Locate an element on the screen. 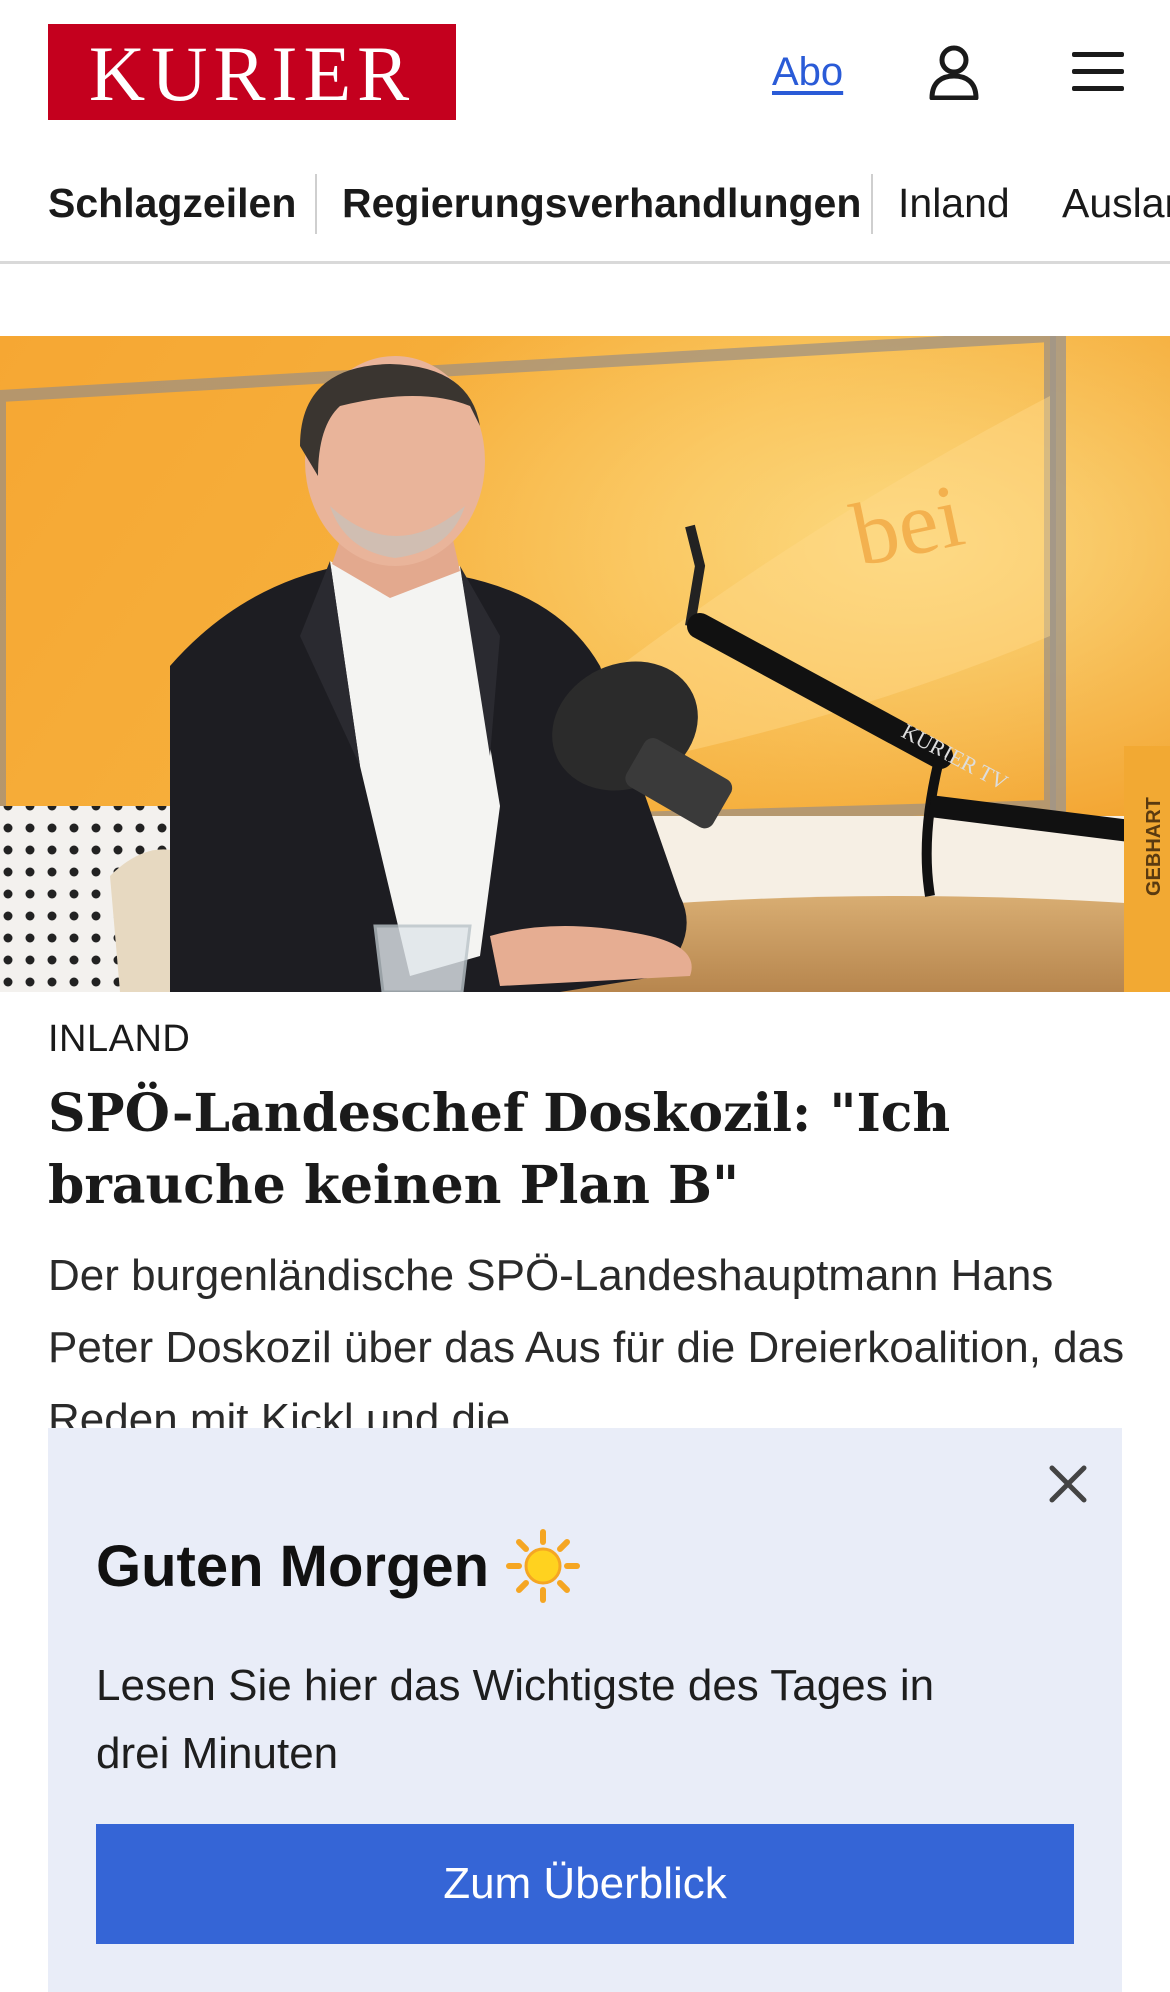  nav-item-schlagzeilen: Schlagzeilen is located at coordinates (172, 203).